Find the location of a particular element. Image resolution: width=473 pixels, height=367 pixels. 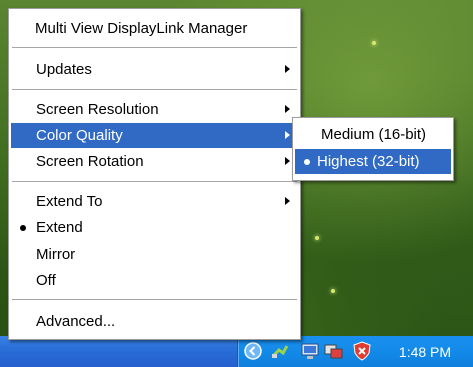

menu-item-color-quality-label: Color Quality is located at coordinates (79, 135).